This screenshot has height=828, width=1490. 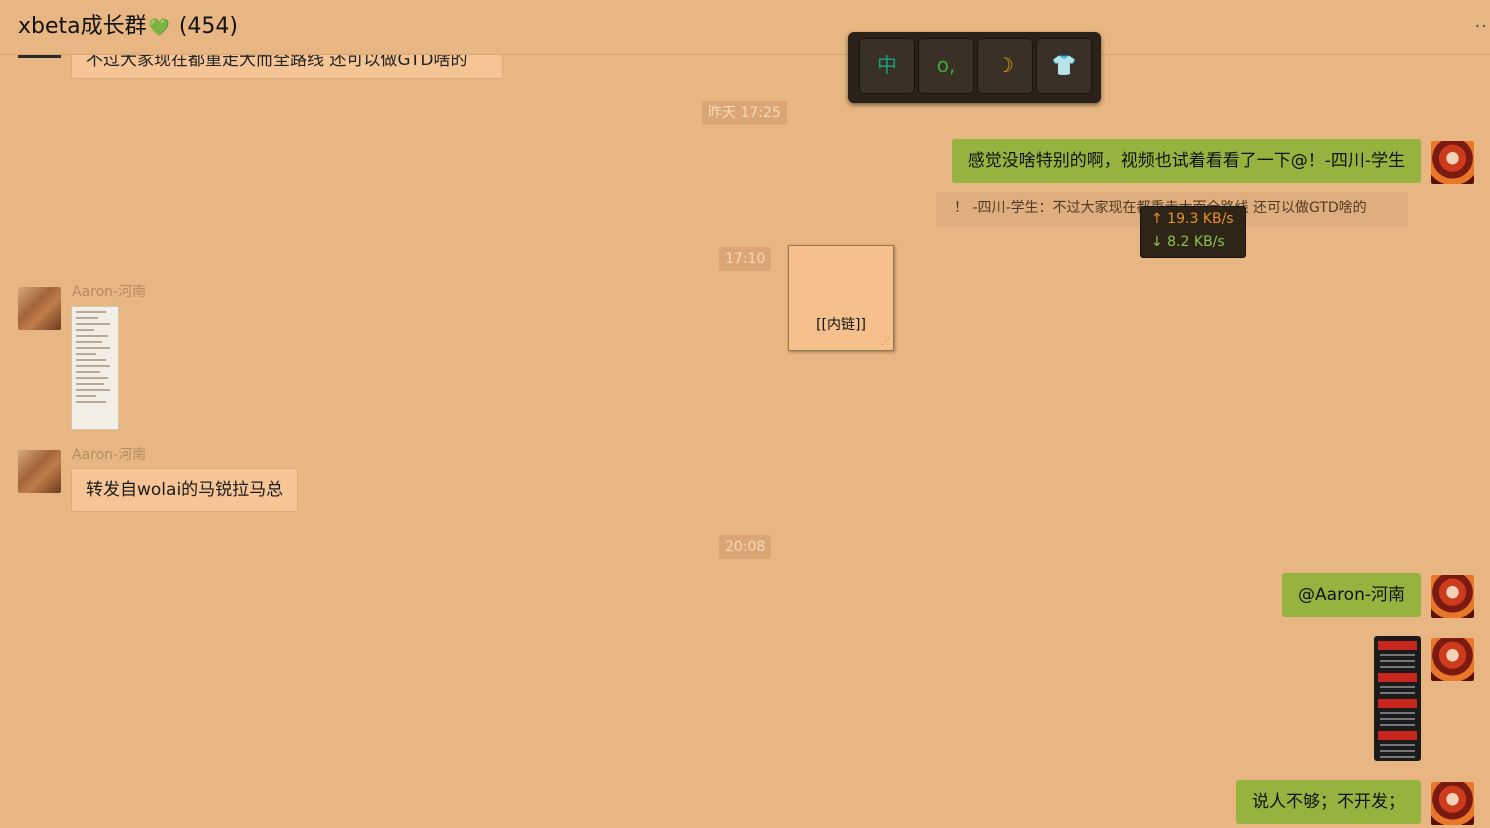 I want to click on resize-grip-icon: ⋰, so click(x=885, y=342).